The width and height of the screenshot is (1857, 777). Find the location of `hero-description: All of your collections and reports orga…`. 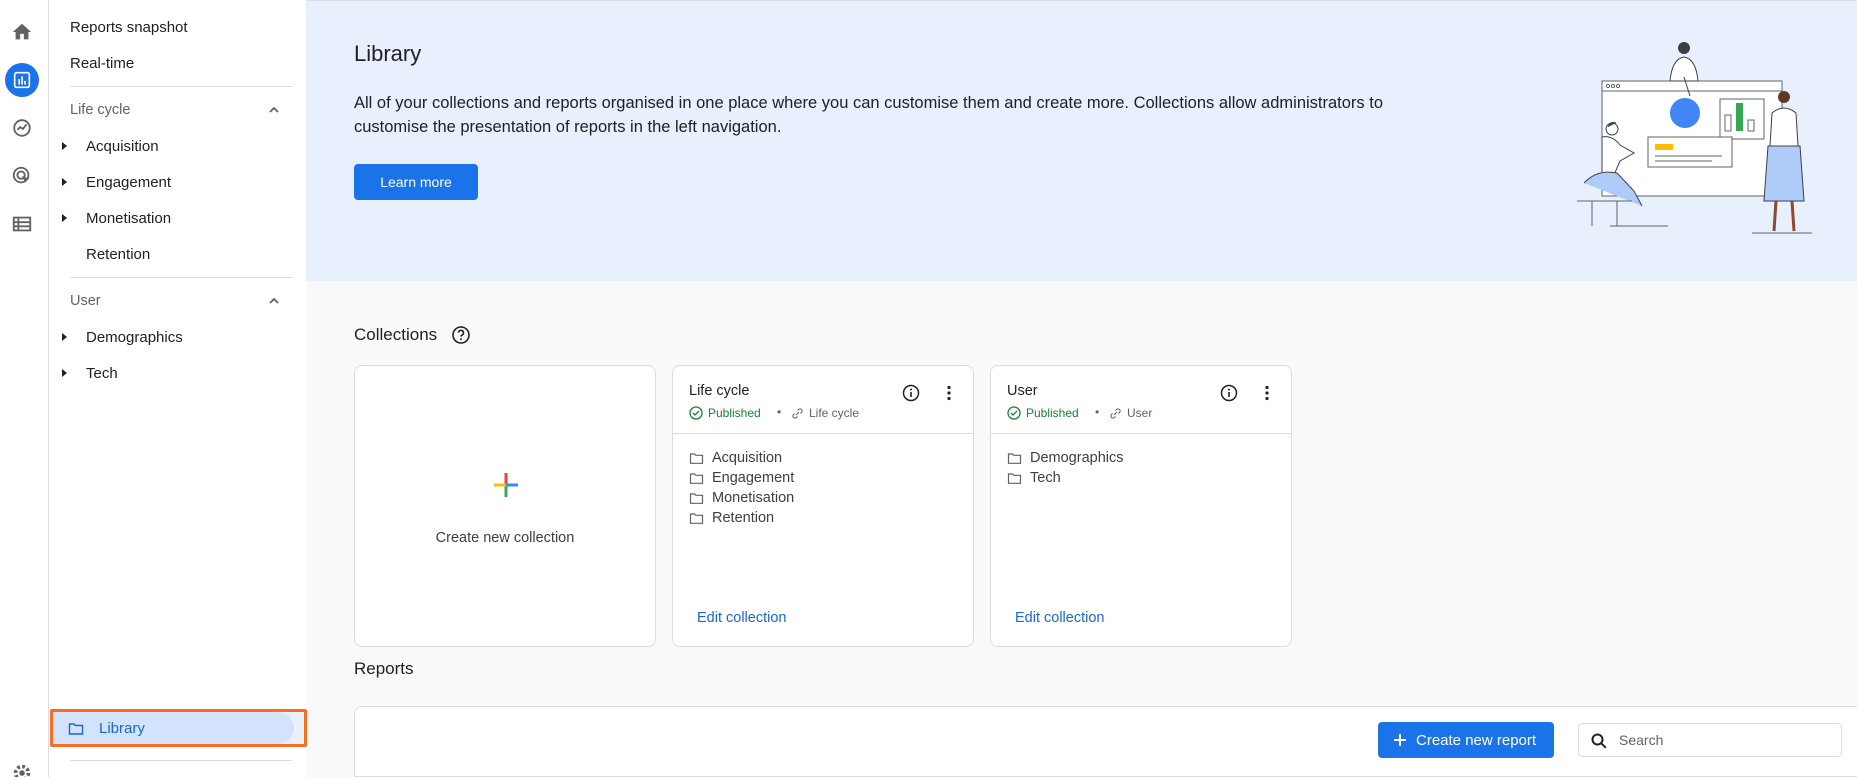

hero-description: All of your collections and reports orga… is located at coordinates (869, 115).